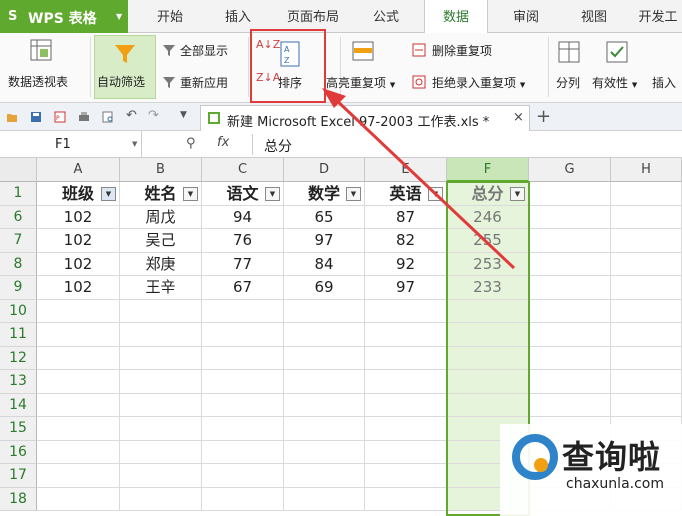 This screenshot has height=516, width=682. What do you see at coordinates (243, 194) in the screenshot?
I see `header-cell: 语文 ▼` at bounding box center [243, 194].